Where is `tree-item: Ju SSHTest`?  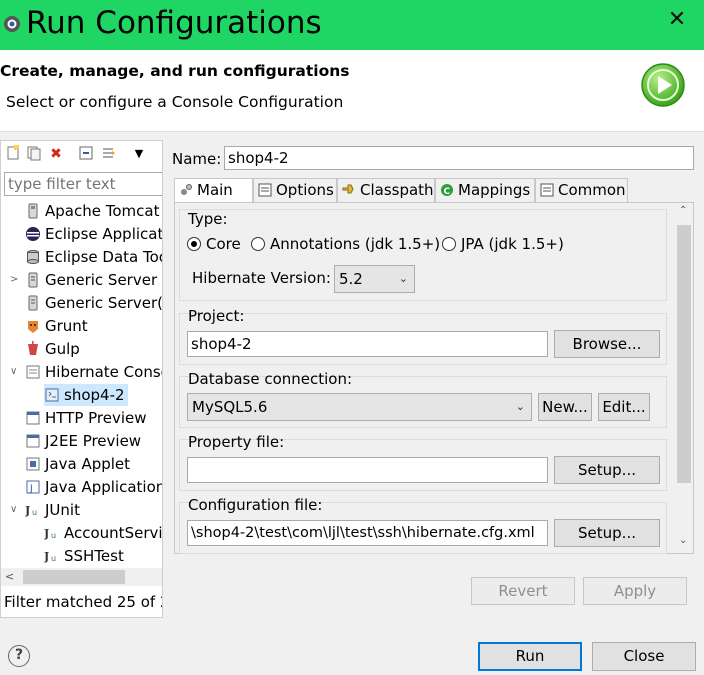 tree-item: Ju SSHTest is located at coordinates (83, 556).